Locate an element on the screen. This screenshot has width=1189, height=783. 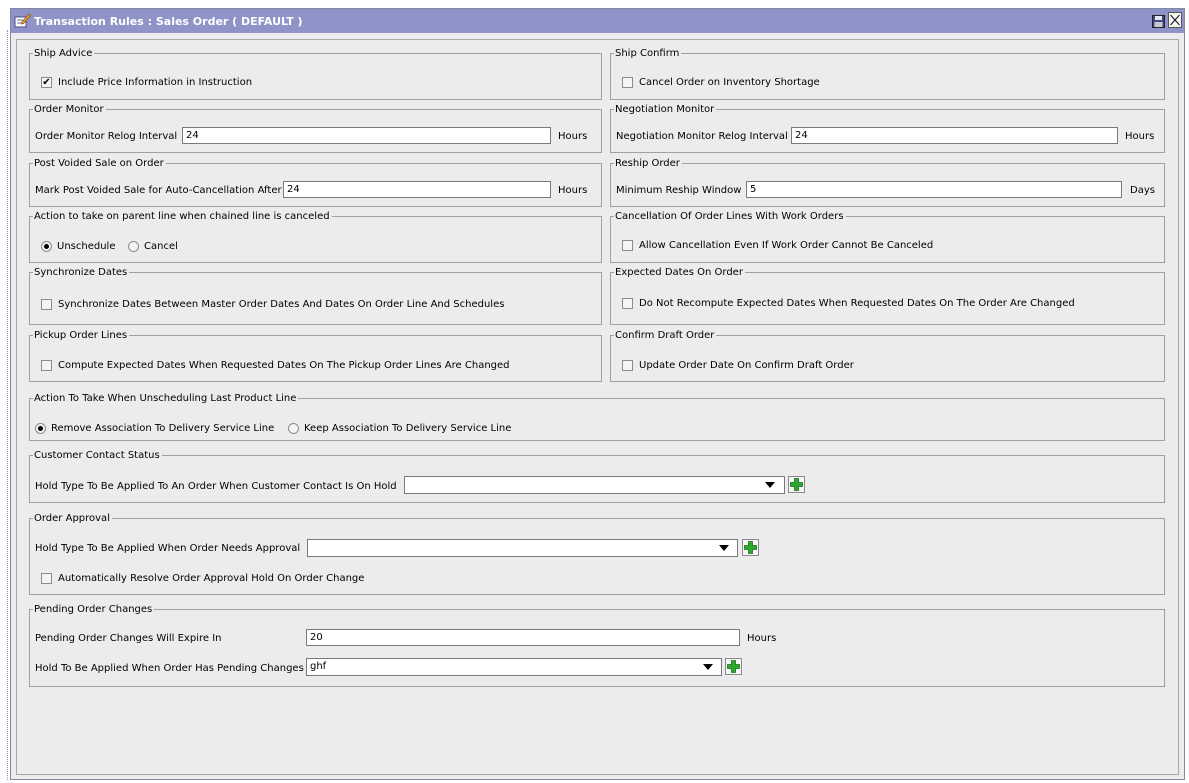
synchronize-dates-checkbox is located at coordinates (46, 304).